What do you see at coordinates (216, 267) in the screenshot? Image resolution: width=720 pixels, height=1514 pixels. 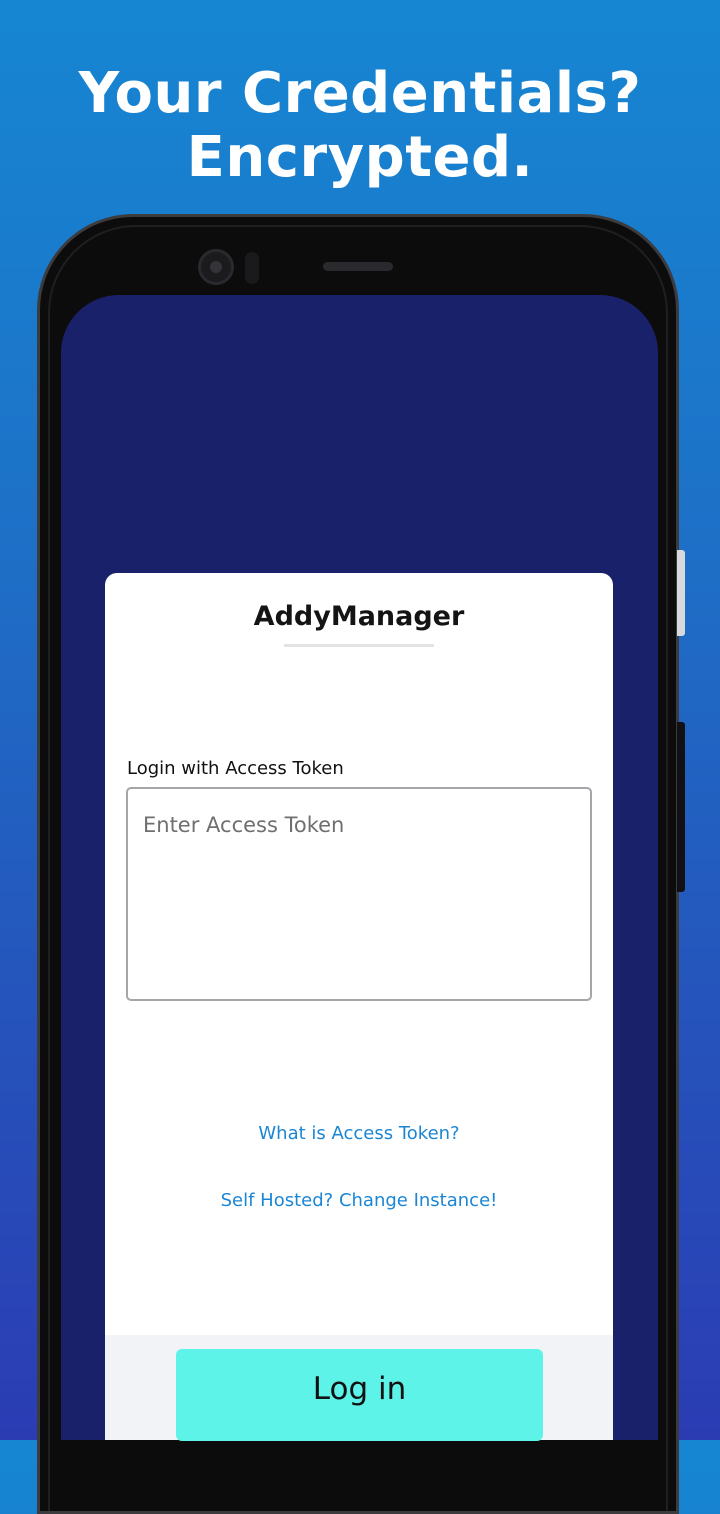 I see `front-camera-icon` at bounding box center [216, 267].